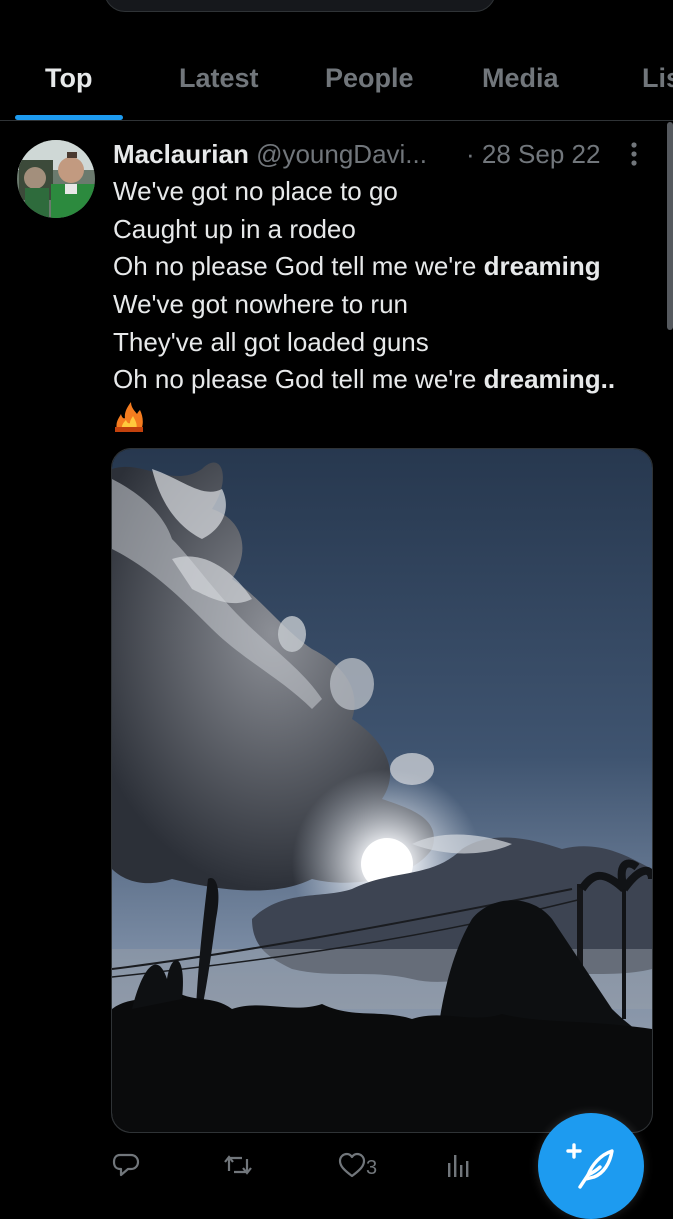 This screenshot has width=673, height=1219. I want to click on views-button, so click(458, 1168).